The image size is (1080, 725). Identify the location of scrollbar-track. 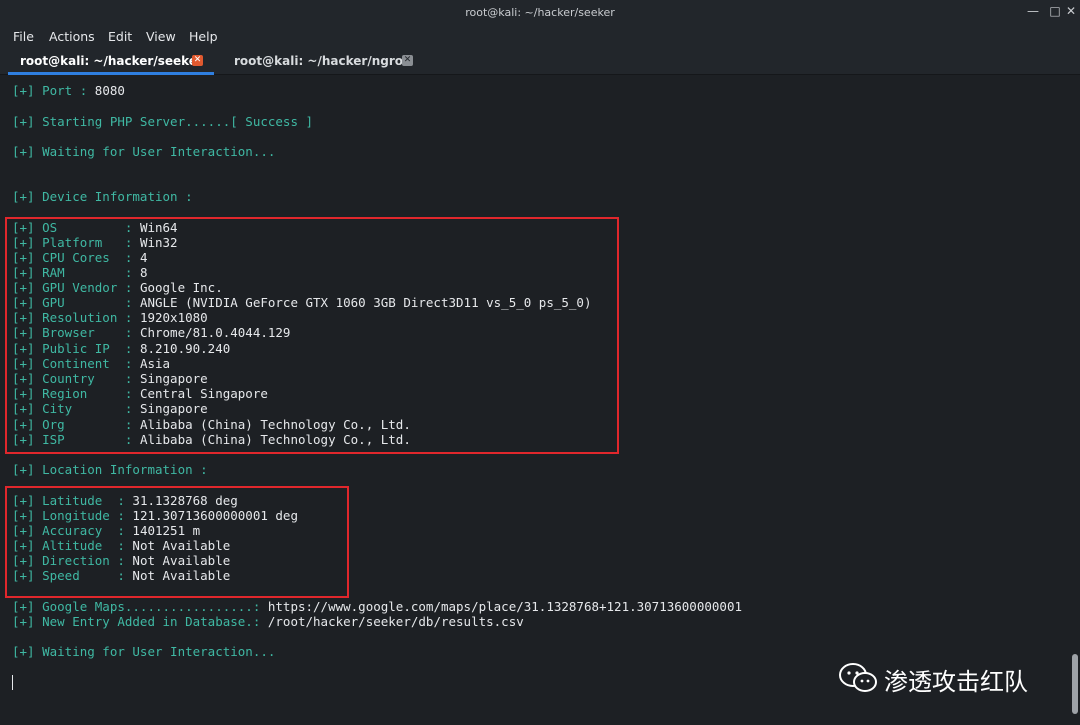
(1074, 400).